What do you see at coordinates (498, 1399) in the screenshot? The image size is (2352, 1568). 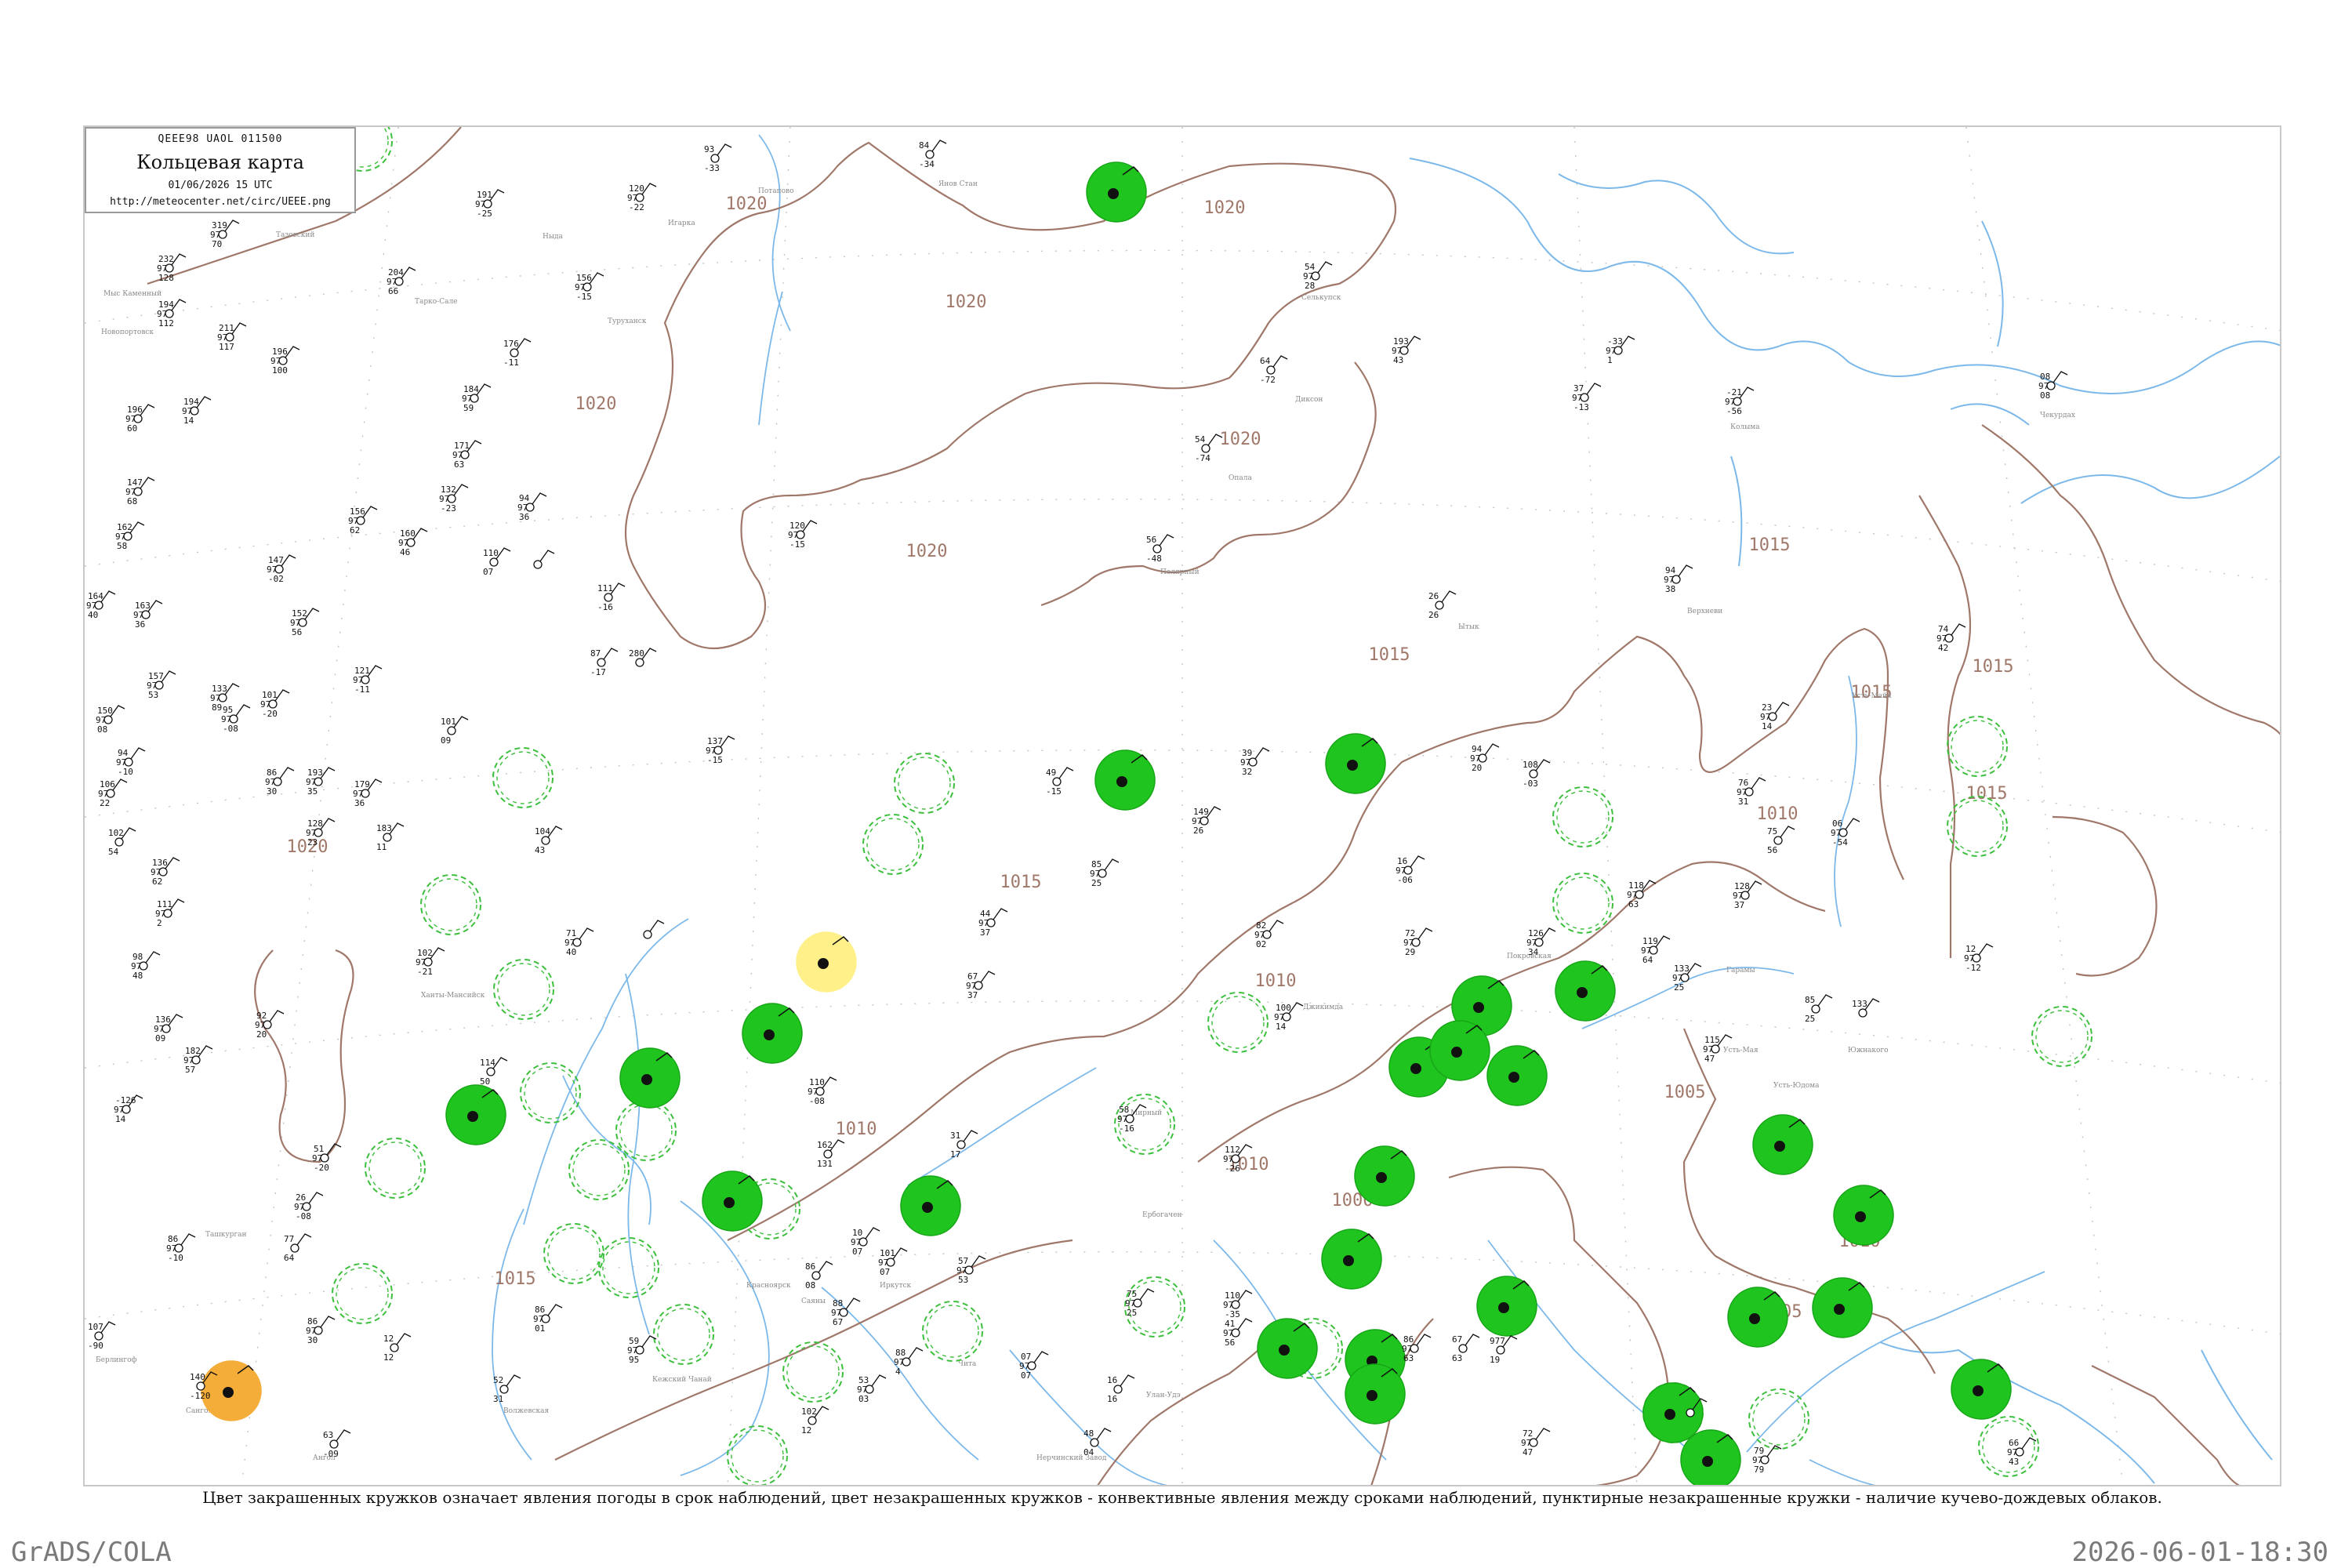 I see `station-dewpoint: 31` at bounding box center [498, 1399].